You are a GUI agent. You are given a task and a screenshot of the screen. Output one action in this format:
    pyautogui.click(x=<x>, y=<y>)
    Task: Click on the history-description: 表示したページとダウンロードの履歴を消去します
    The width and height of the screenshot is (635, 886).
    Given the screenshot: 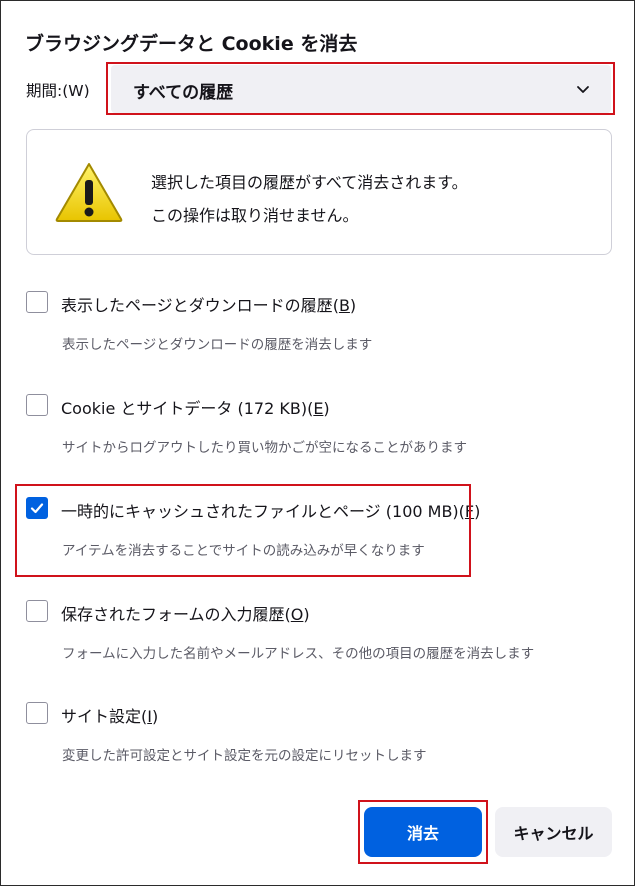 What is the action you would take?
    pyautogui.click(x=217, y=345)
    